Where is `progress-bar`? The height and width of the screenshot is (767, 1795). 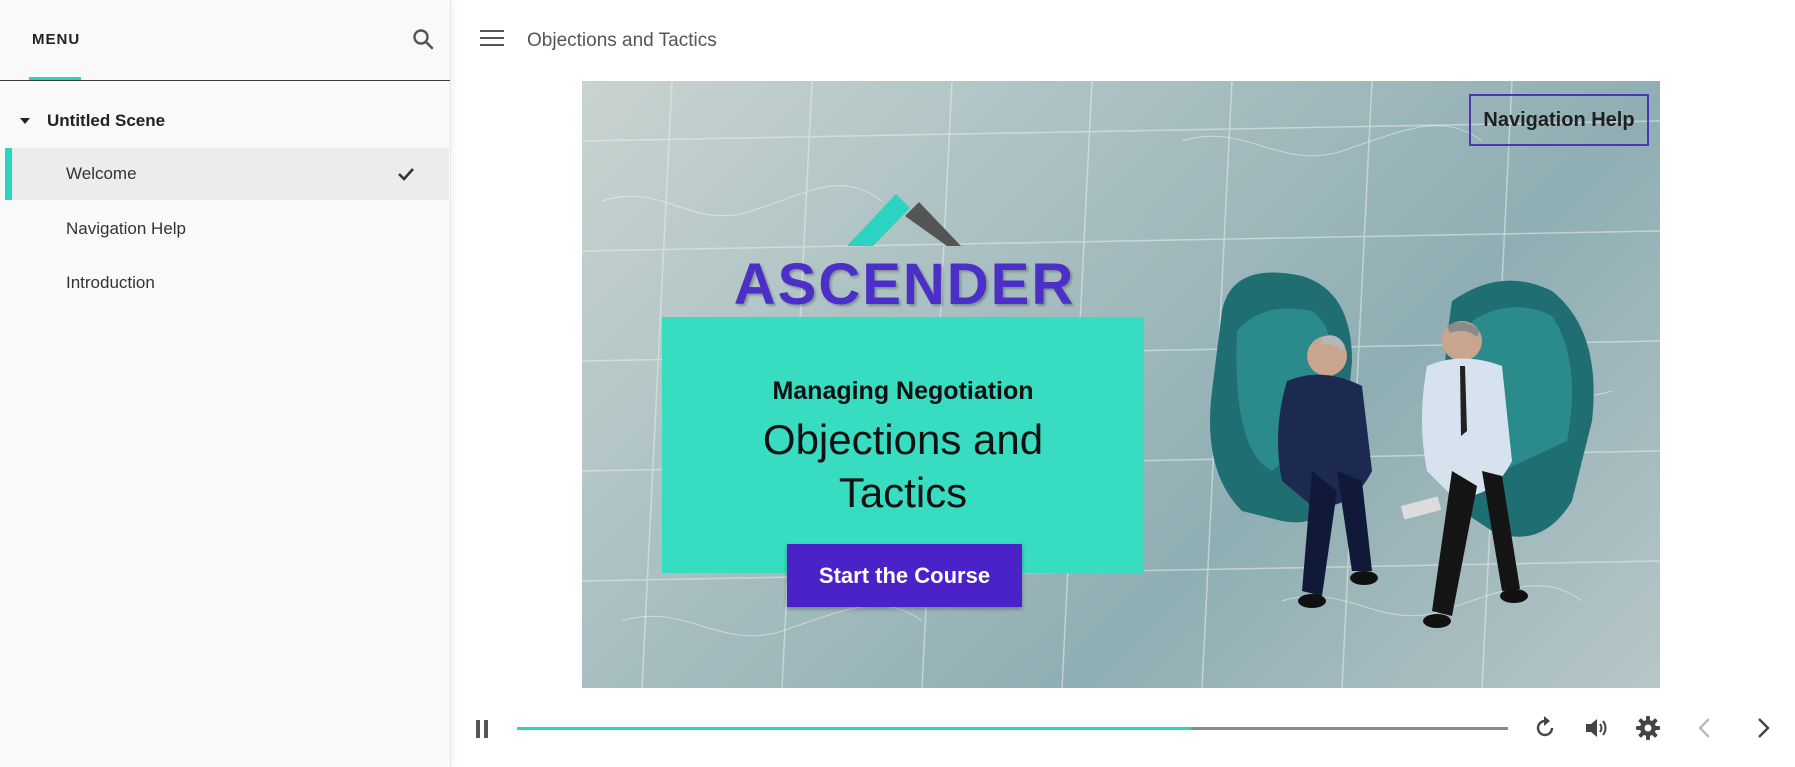 progress-bar is located at coordinates (1012, 728).